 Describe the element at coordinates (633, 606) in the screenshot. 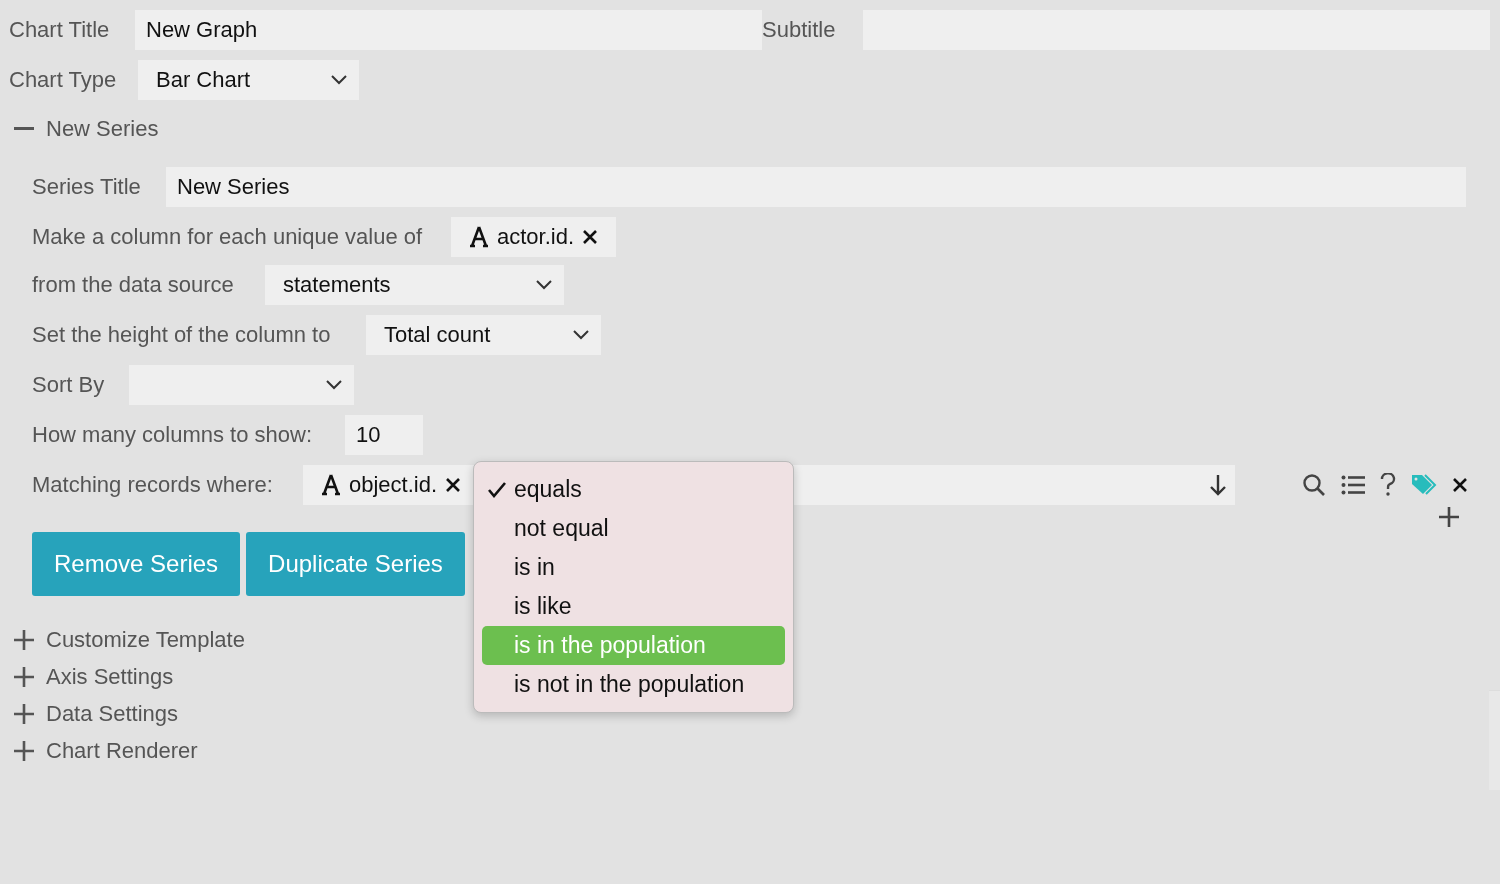

I see `menu-item: is like` at that location.